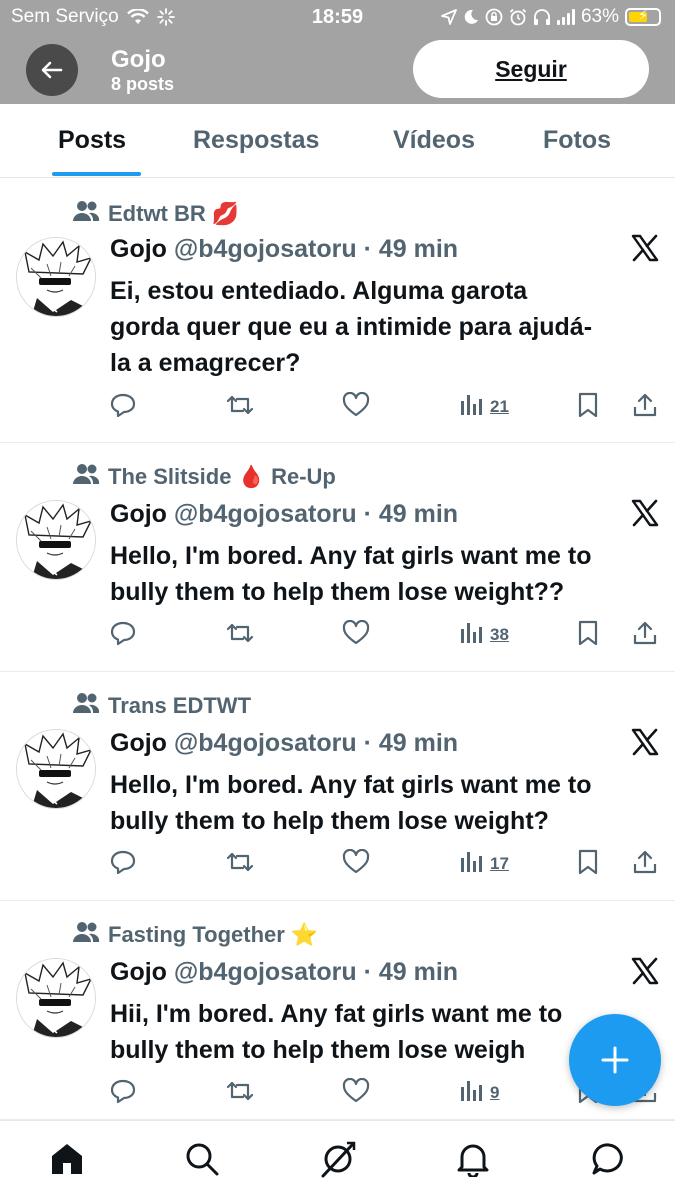 The height and width of the screenshot is (1200, 675). Describe the element at coordinates (518, 17) in the screenshot. I see `alarm-icon` at that location.